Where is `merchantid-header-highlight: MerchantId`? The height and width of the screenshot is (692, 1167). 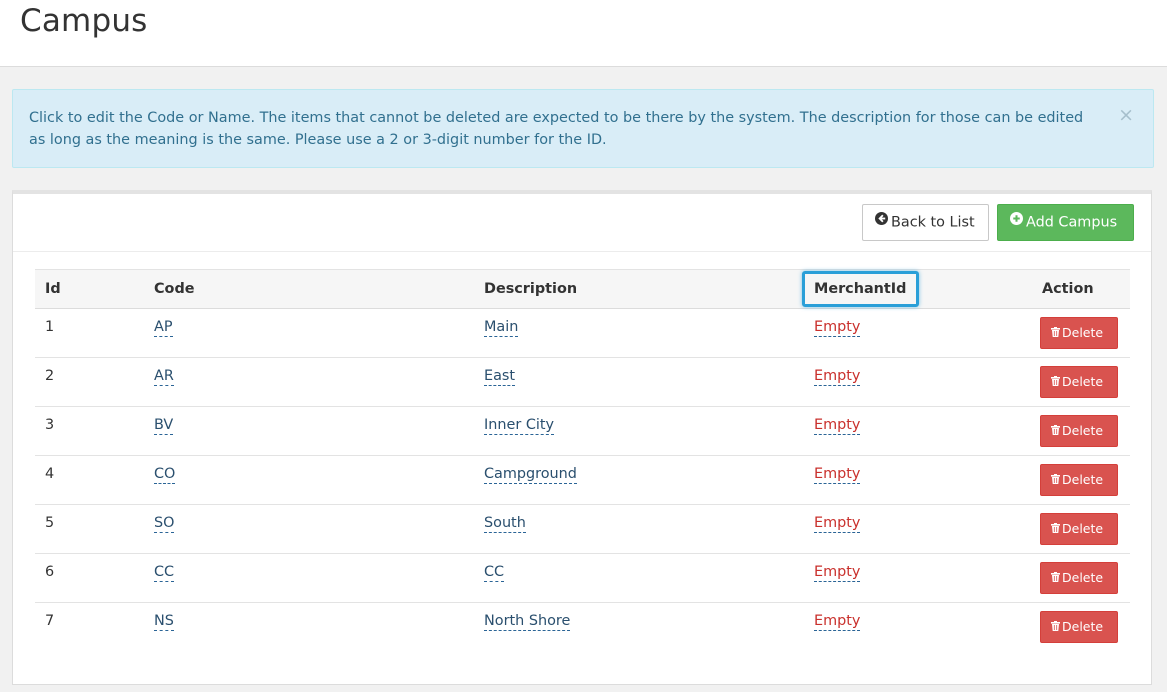
merchantid-header-highlight: MerchantId is located at coordinates (861, 289).